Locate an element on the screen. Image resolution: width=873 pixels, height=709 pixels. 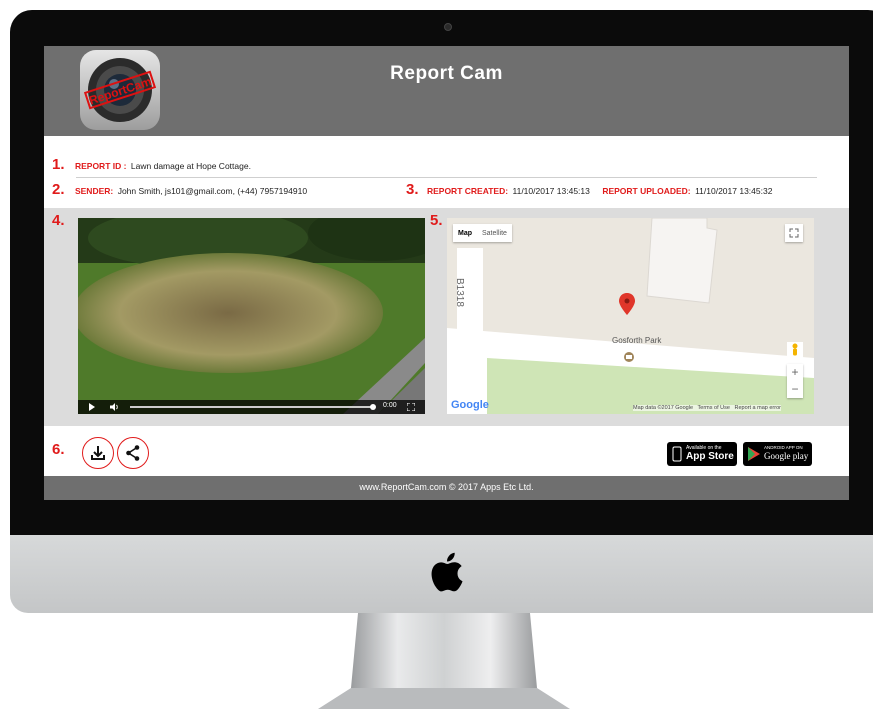
tab-map: Map is located at coordinates (465, 233).